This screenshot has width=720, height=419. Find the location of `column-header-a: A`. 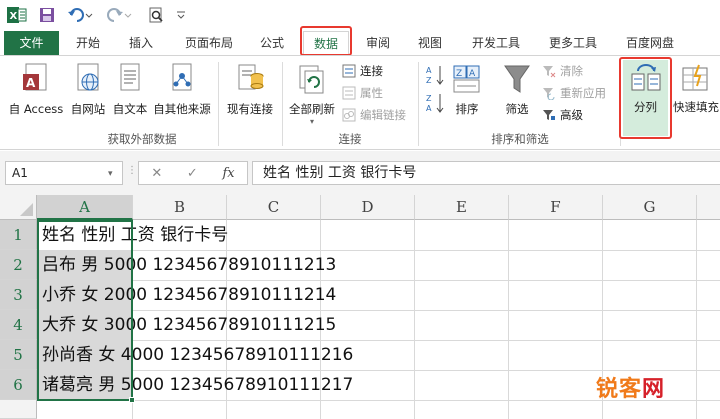

column-header-a: A is located at coordinates (85, 207).